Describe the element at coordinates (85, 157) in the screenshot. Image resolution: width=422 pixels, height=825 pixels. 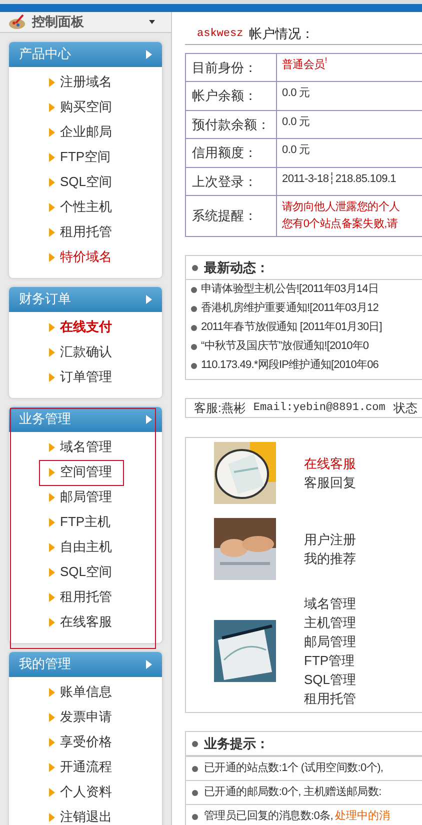
I see `menu-item: FTP空间` at that location.